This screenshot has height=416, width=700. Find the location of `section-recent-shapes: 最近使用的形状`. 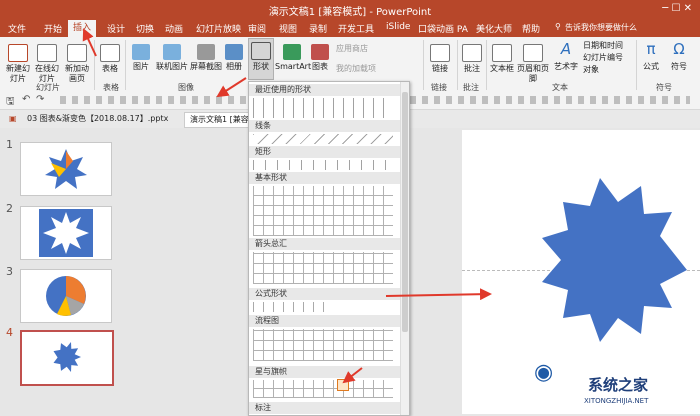

section-recent-shapes: 最近使用的形状 is located at coordinates (327, 90).